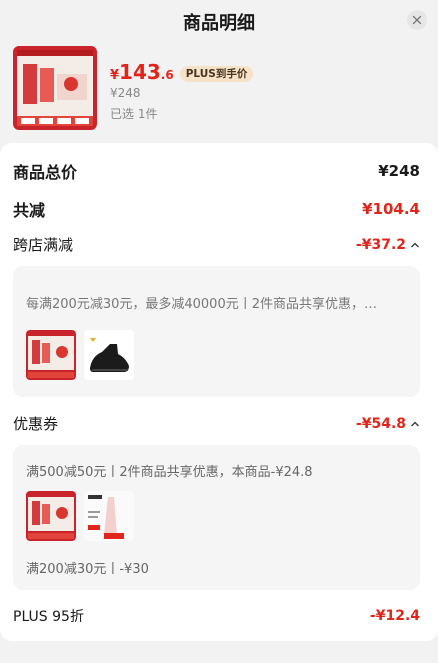 Image resolution: width=438 pixels, height=663 pixels. Describe the element at coordinates (216, 209) in the screenshot. I see `discount-row: 共减 ¥104.4` at that location.